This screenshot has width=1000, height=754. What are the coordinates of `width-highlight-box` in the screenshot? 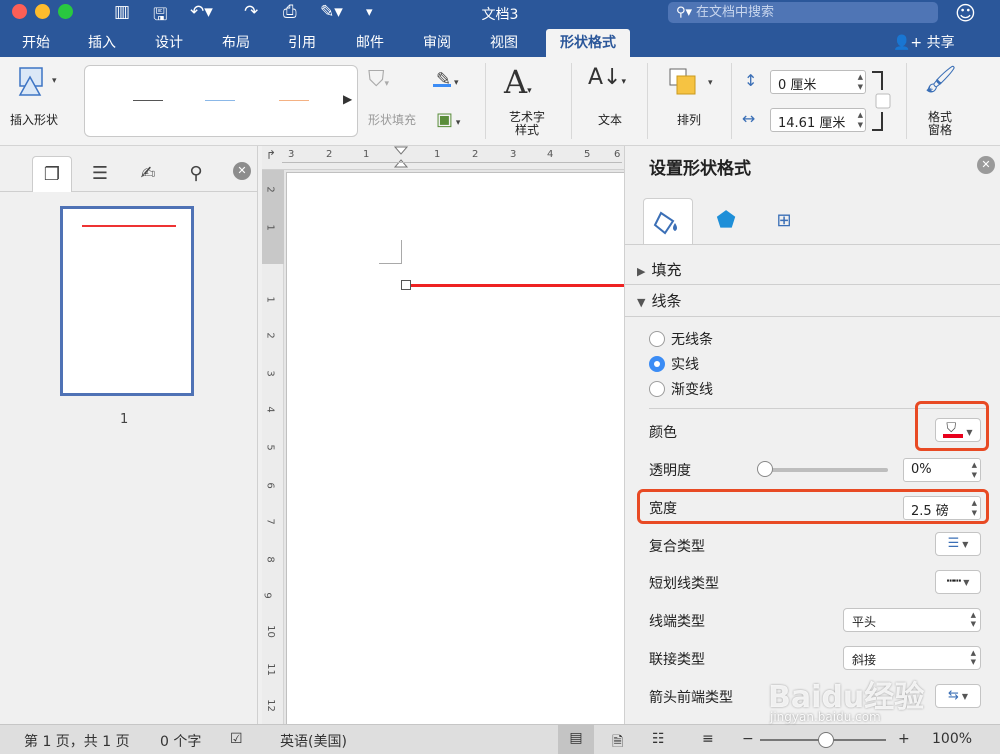 It's located at (813, 506).